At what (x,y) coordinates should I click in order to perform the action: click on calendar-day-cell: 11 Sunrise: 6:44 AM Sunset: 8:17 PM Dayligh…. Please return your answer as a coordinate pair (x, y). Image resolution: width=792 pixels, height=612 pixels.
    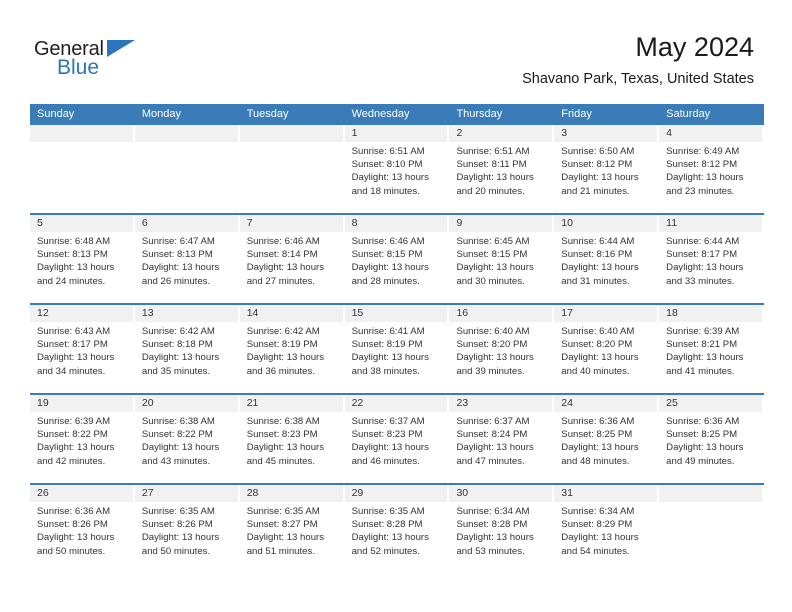
    Looking at the image, I should click on (711, 259).